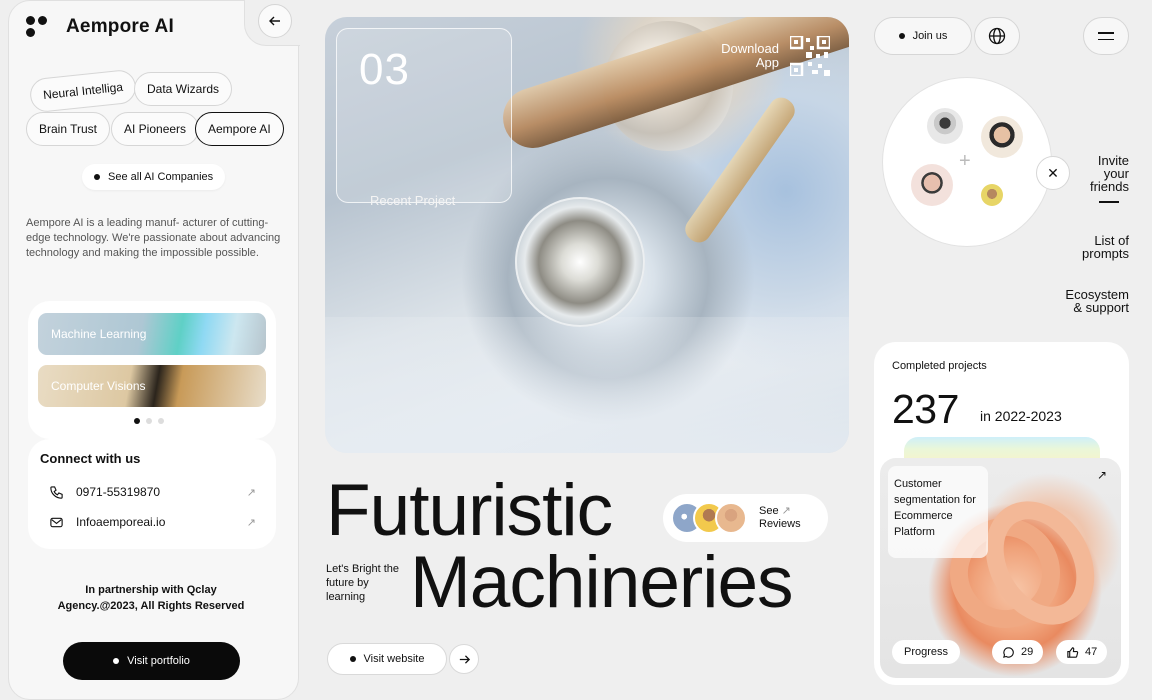 The width and height of the screenshot is (1152, 700). What do you see at coordinates (750, 48) in the screenshot?
I see `download-line-1: Download` at bounding box center [750, 48].